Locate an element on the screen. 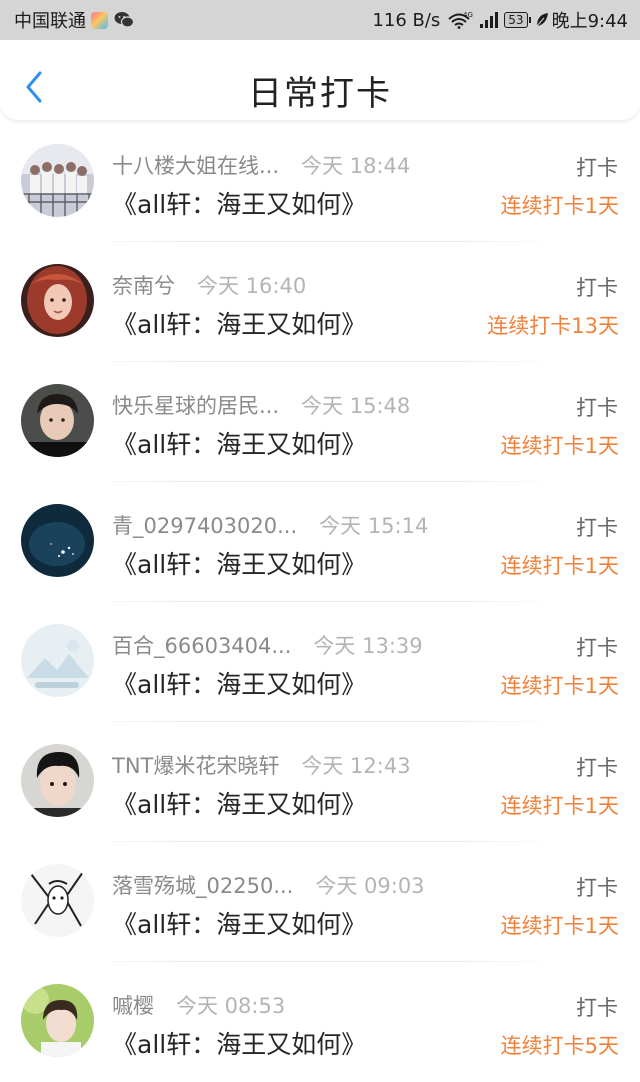  checkin-time: 今天 08:53 is located at coordinates (231, 1006).